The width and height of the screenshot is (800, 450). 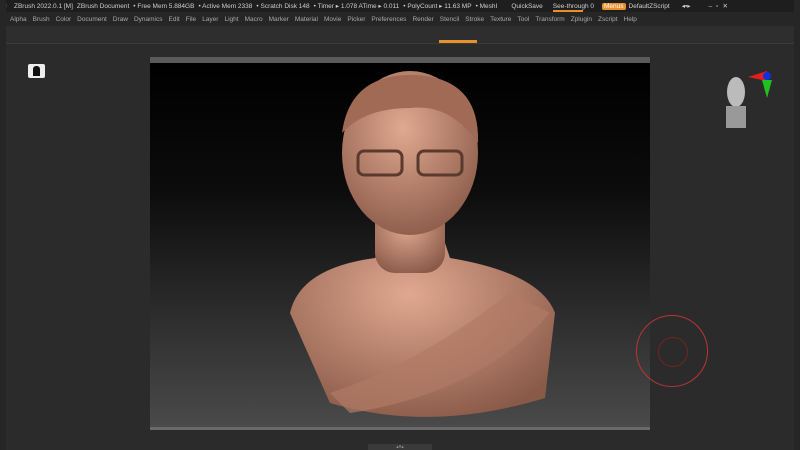 What do you see at coordinates (724, 6) in the screenshot?
I see `close-icon: ✕` at bounding box center [724, 6].